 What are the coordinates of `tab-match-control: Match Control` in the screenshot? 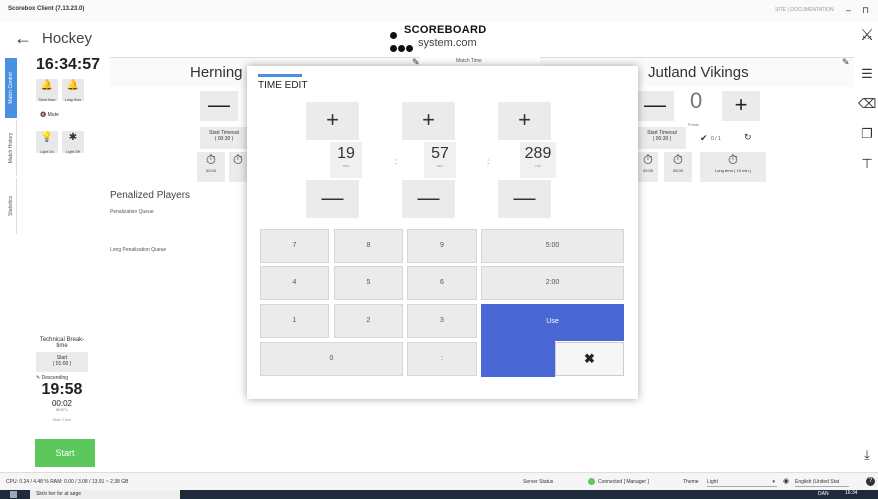 It's located at (11, 88).